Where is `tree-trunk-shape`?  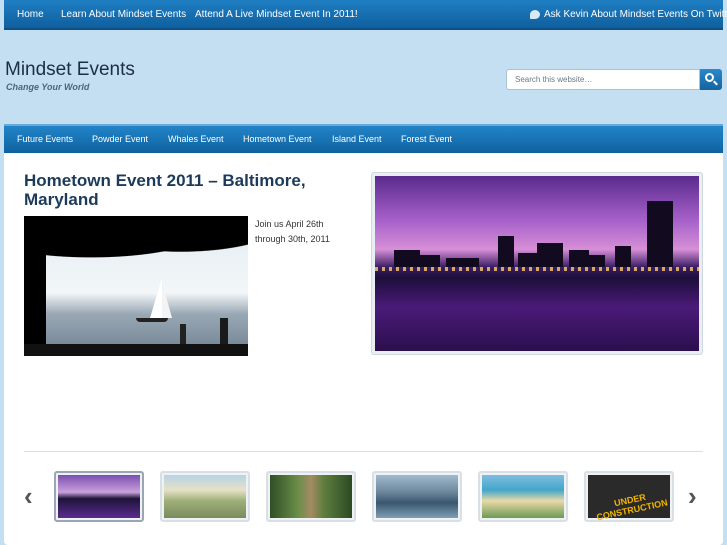 tree-trunk-shape is located at coordinates (35, 286).